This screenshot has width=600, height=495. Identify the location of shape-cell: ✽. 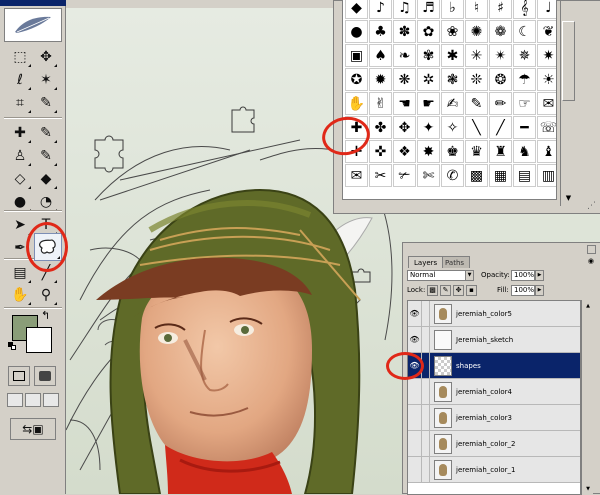
(404, 31).